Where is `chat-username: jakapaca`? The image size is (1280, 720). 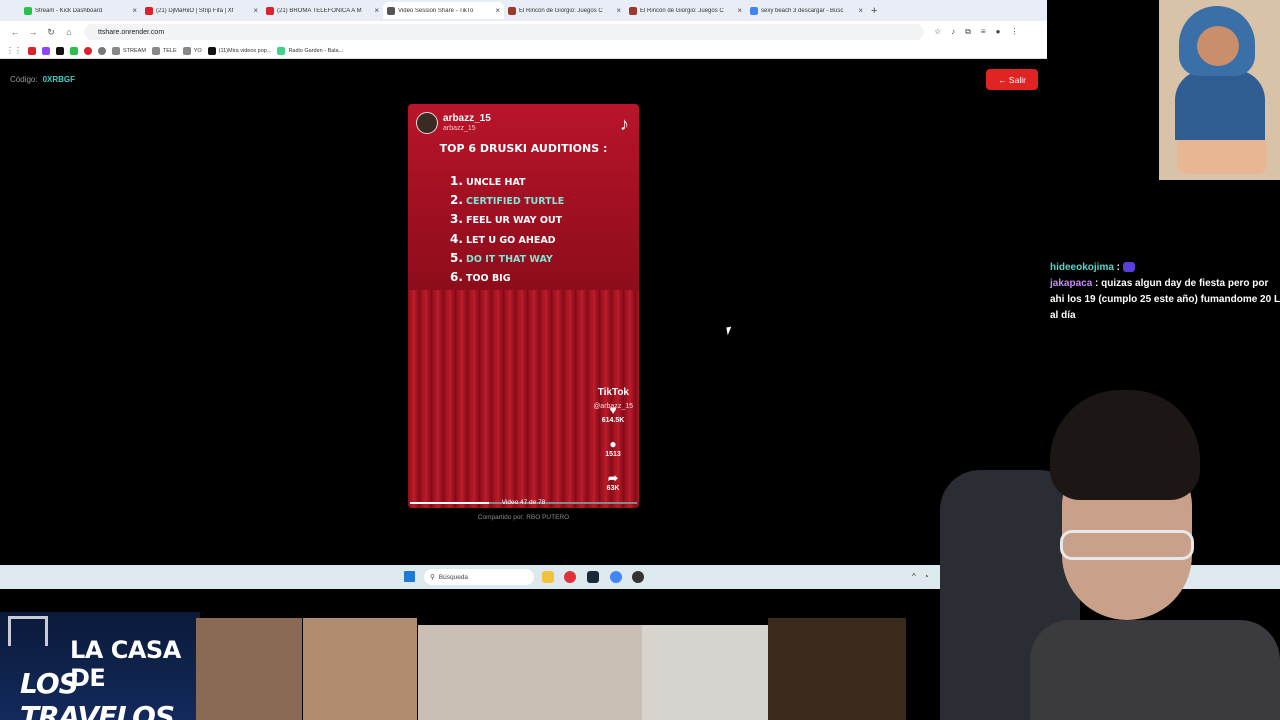 chat-username: jakapaca is located at coordinates (1071, 283).